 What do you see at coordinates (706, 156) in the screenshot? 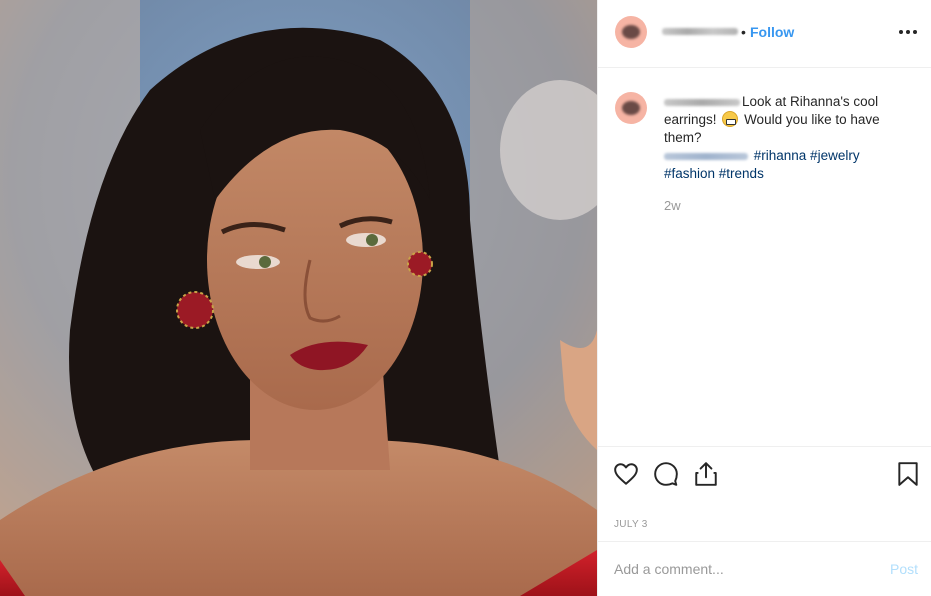
I see `mention-blurred` at bounding box center [706, 156].